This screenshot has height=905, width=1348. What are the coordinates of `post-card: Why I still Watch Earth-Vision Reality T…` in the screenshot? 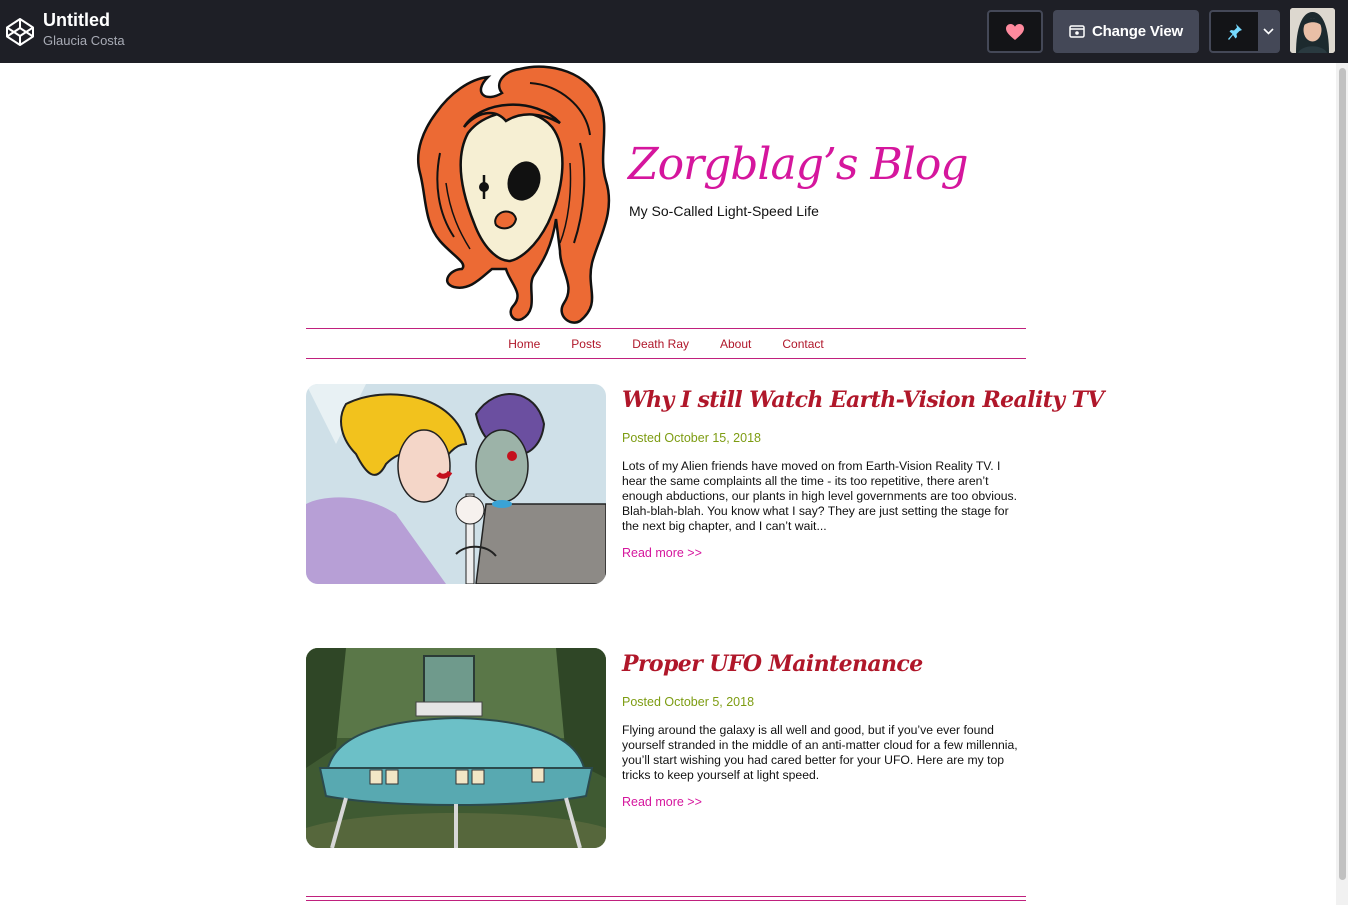 It's located at (705, 484).